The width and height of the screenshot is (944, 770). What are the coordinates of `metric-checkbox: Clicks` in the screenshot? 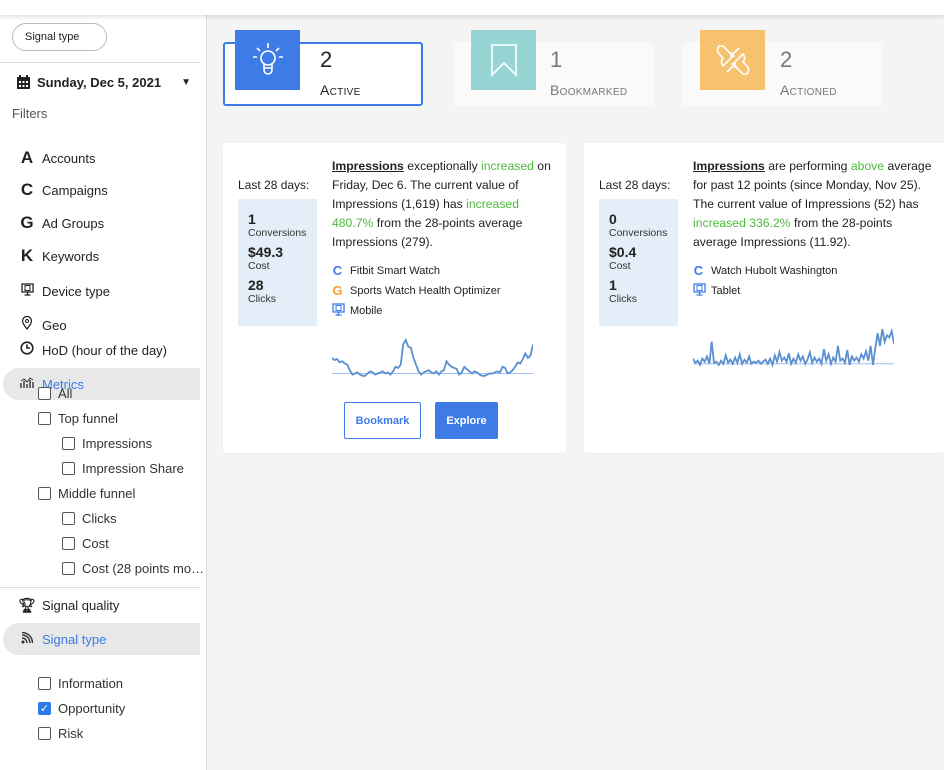 It's located at (89, 518).